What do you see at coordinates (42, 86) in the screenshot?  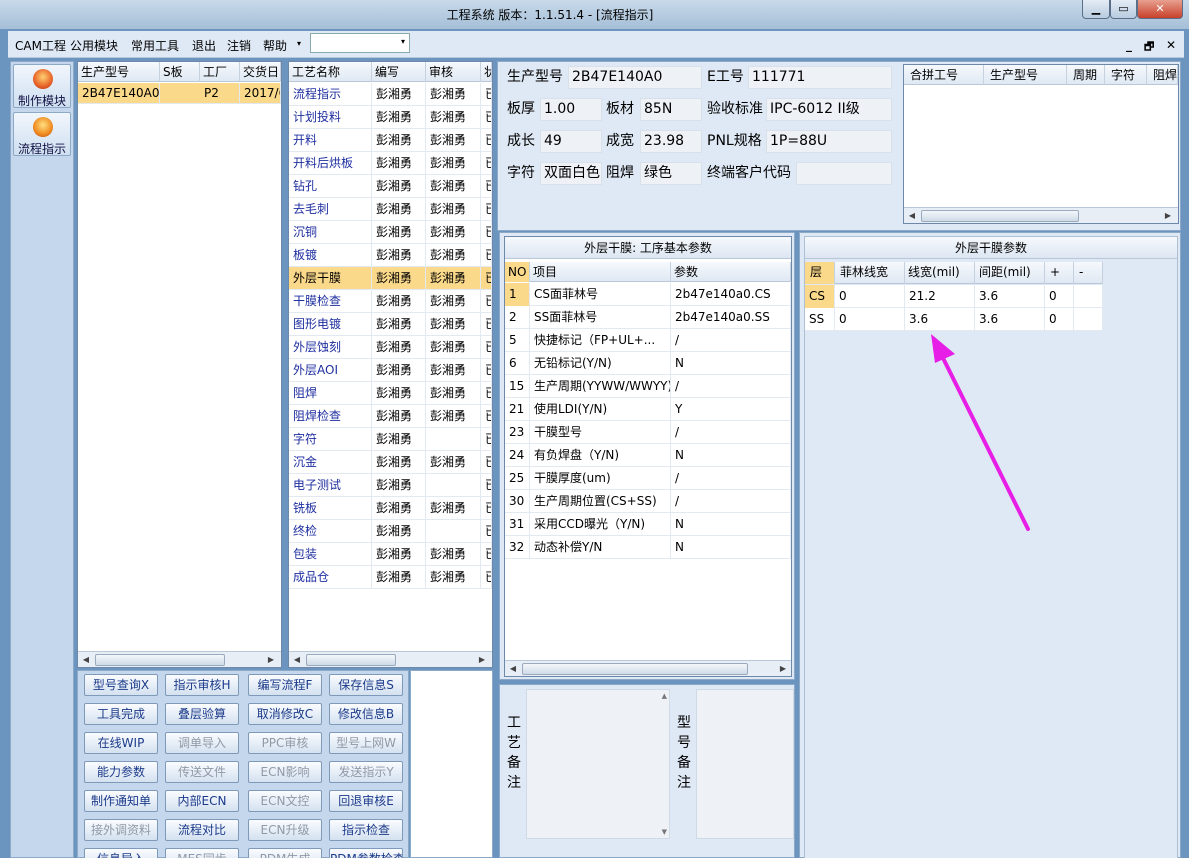 I see `nav-production-module: 制作模块` at bounding box center [42, 86].